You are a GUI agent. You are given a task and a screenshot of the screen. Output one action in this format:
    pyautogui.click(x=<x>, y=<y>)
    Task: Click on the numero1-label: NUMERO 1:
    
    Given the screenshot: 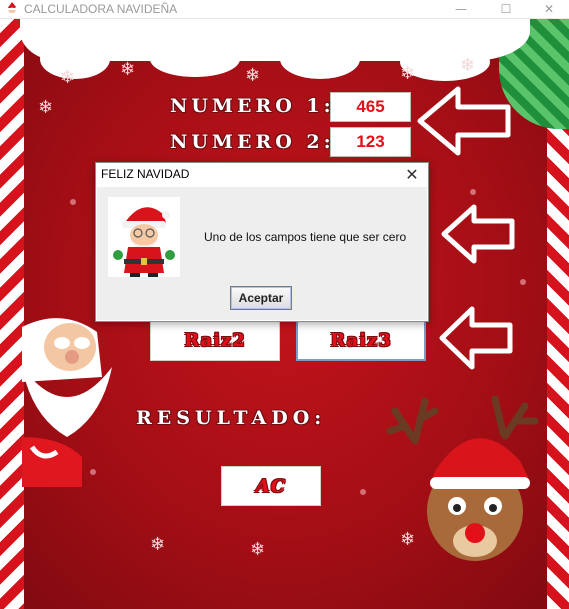 What is the action you would take?
    pyautogui.click(x=252, y=106)
    